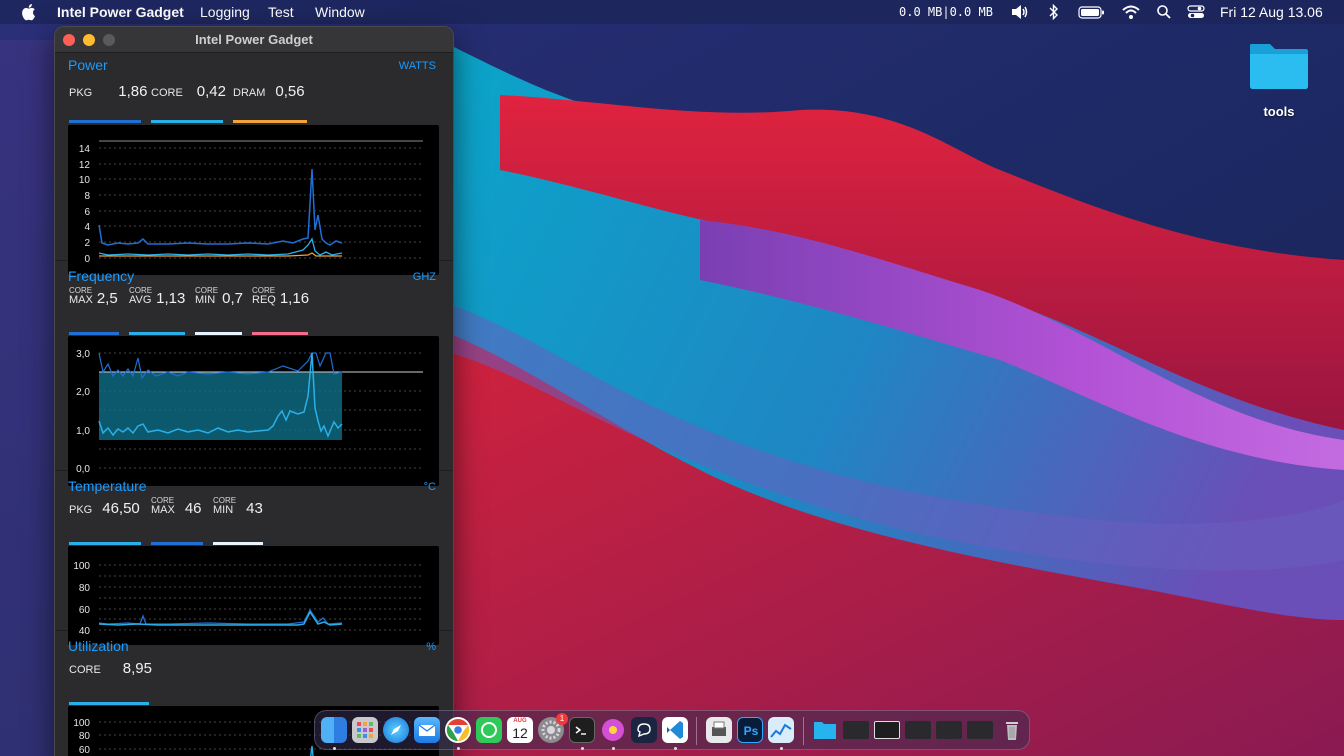  What do you see at coordinates (87, 243) in the screenshot?
I see `y-tick: 2` at bounding box center [87, 243].